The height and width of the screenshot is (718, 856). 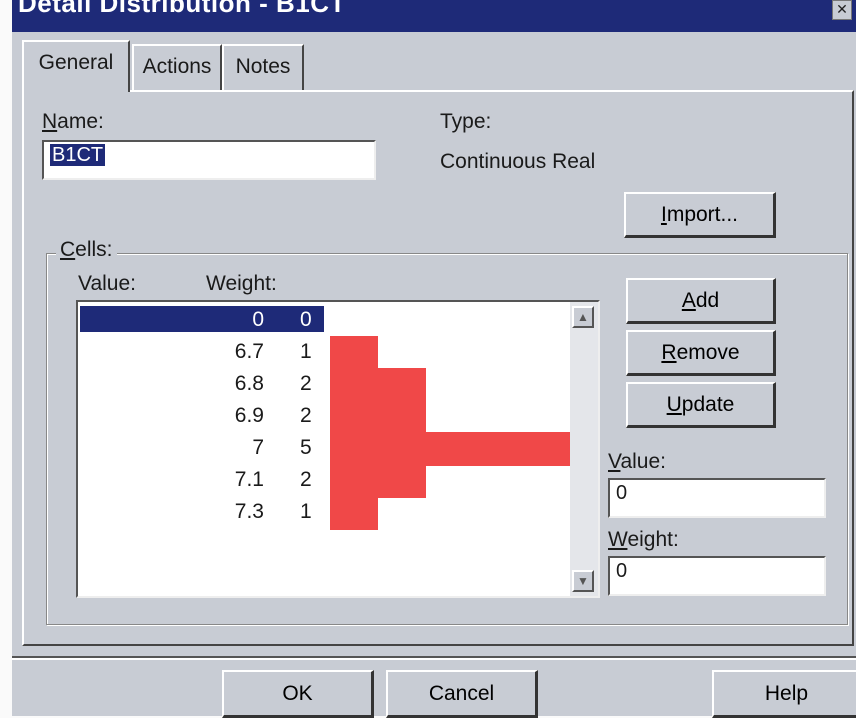 I want to click on update-button: Update, so click(x=701, y=405).